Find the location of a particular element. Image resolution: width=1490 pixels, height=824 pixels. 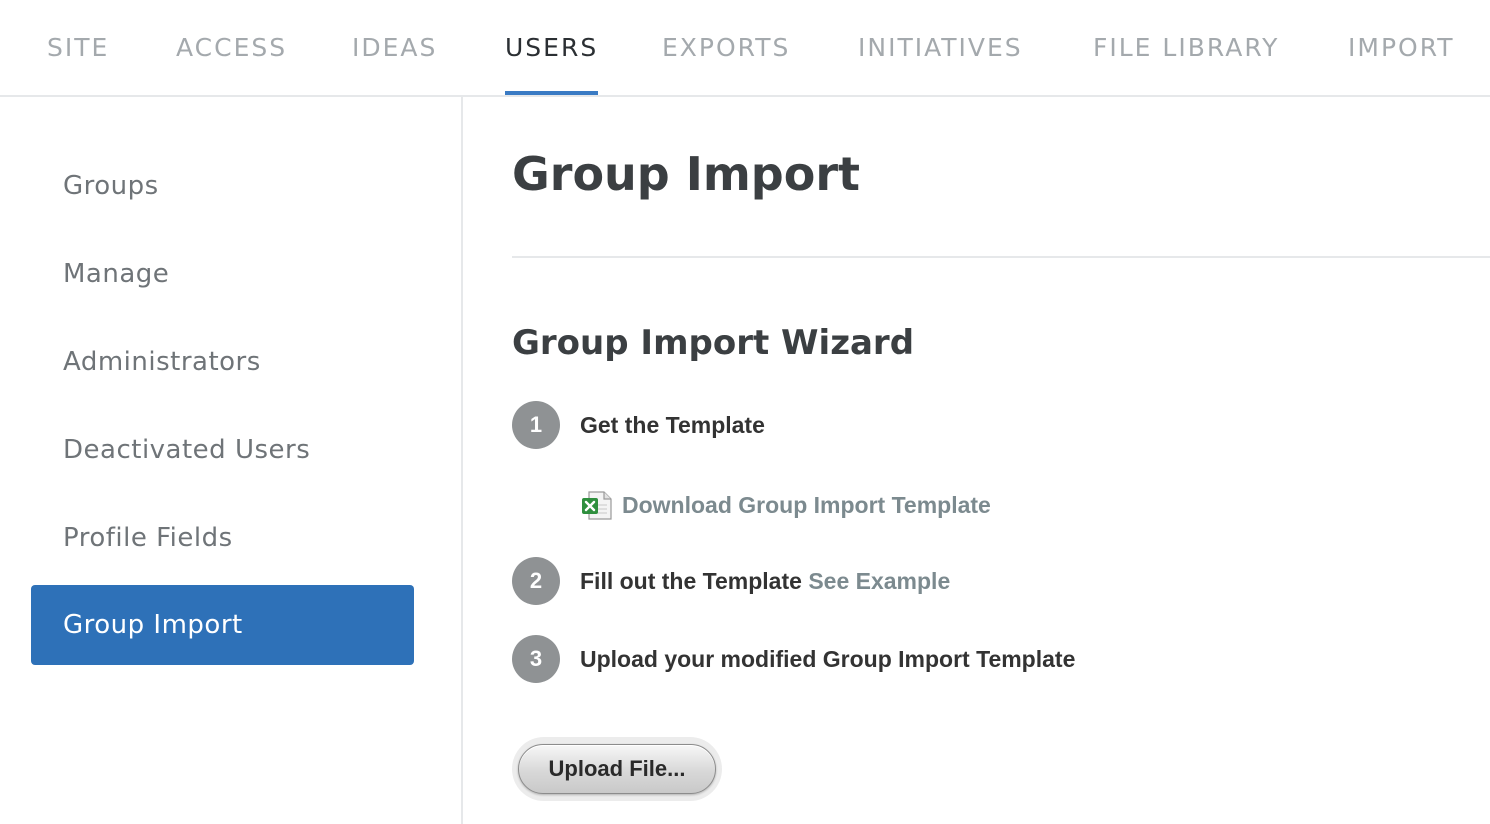

page-title: Group Import is located at coordinates (686, 174).